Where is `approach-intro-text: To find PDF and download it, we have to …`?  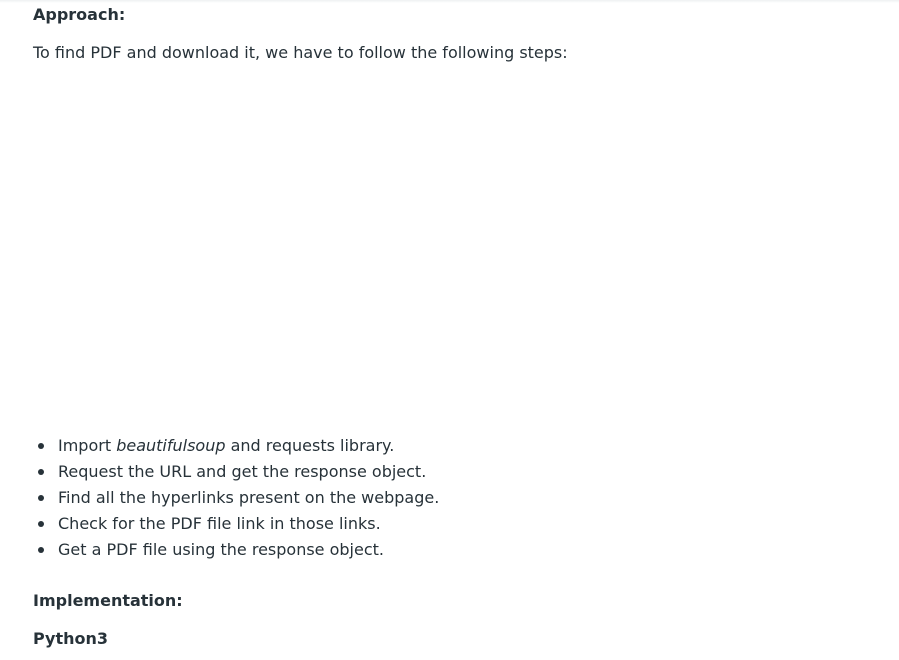
approach-intro-text: To find PDF and download it, we have to … is located at coordinates (300, 52).